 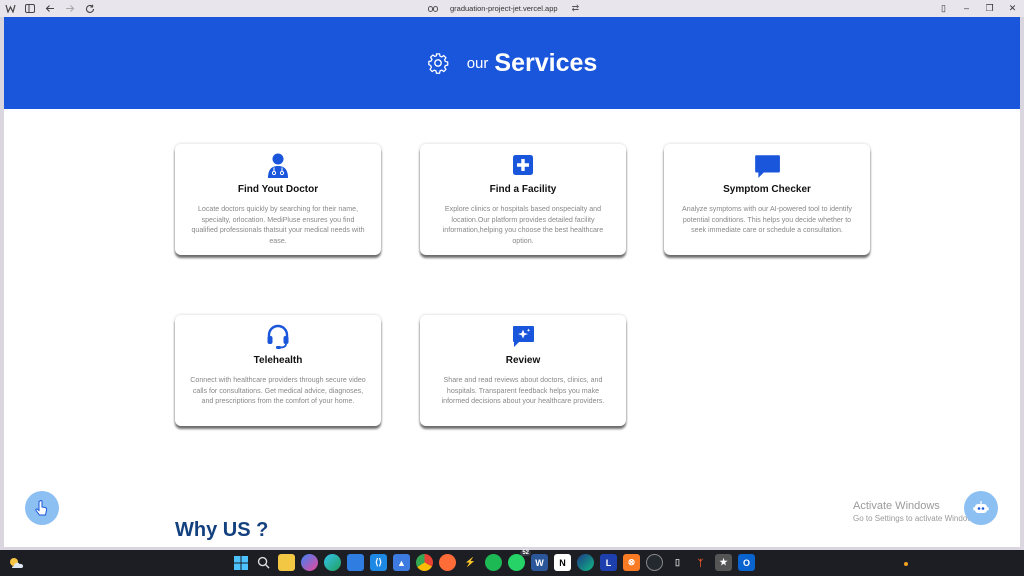 I want to click on back-arrow-icon, so click(x=50, y=8).